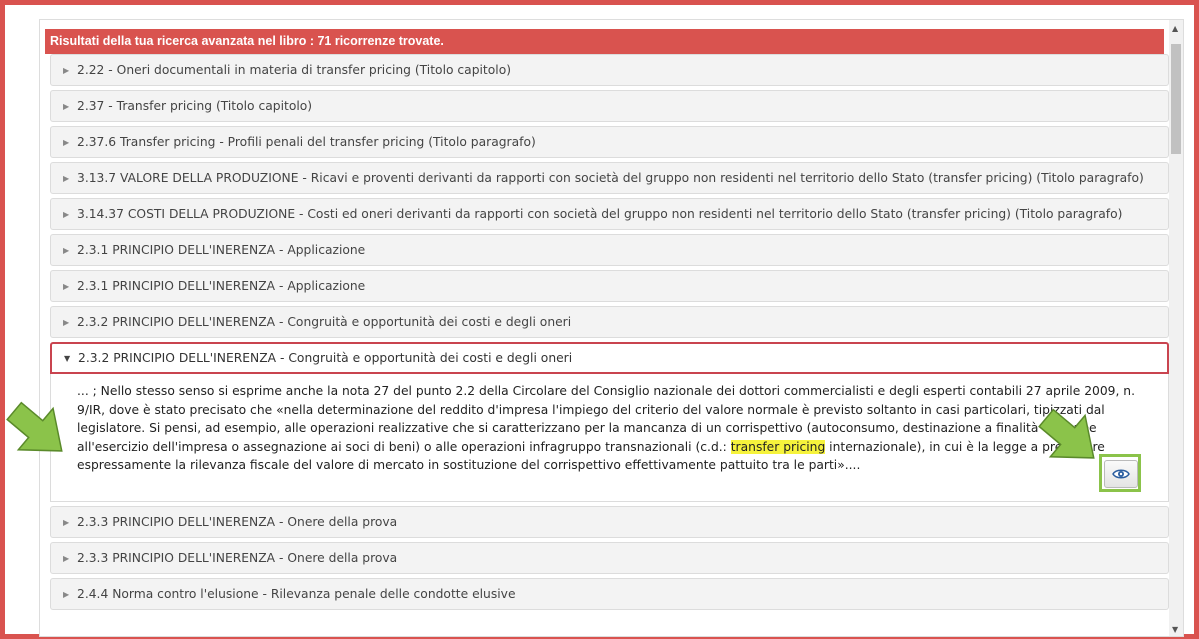  Describe the element at coordinates (1175, 629) in the screenshot. I see `scroll-down-icon: ▼` at that location.